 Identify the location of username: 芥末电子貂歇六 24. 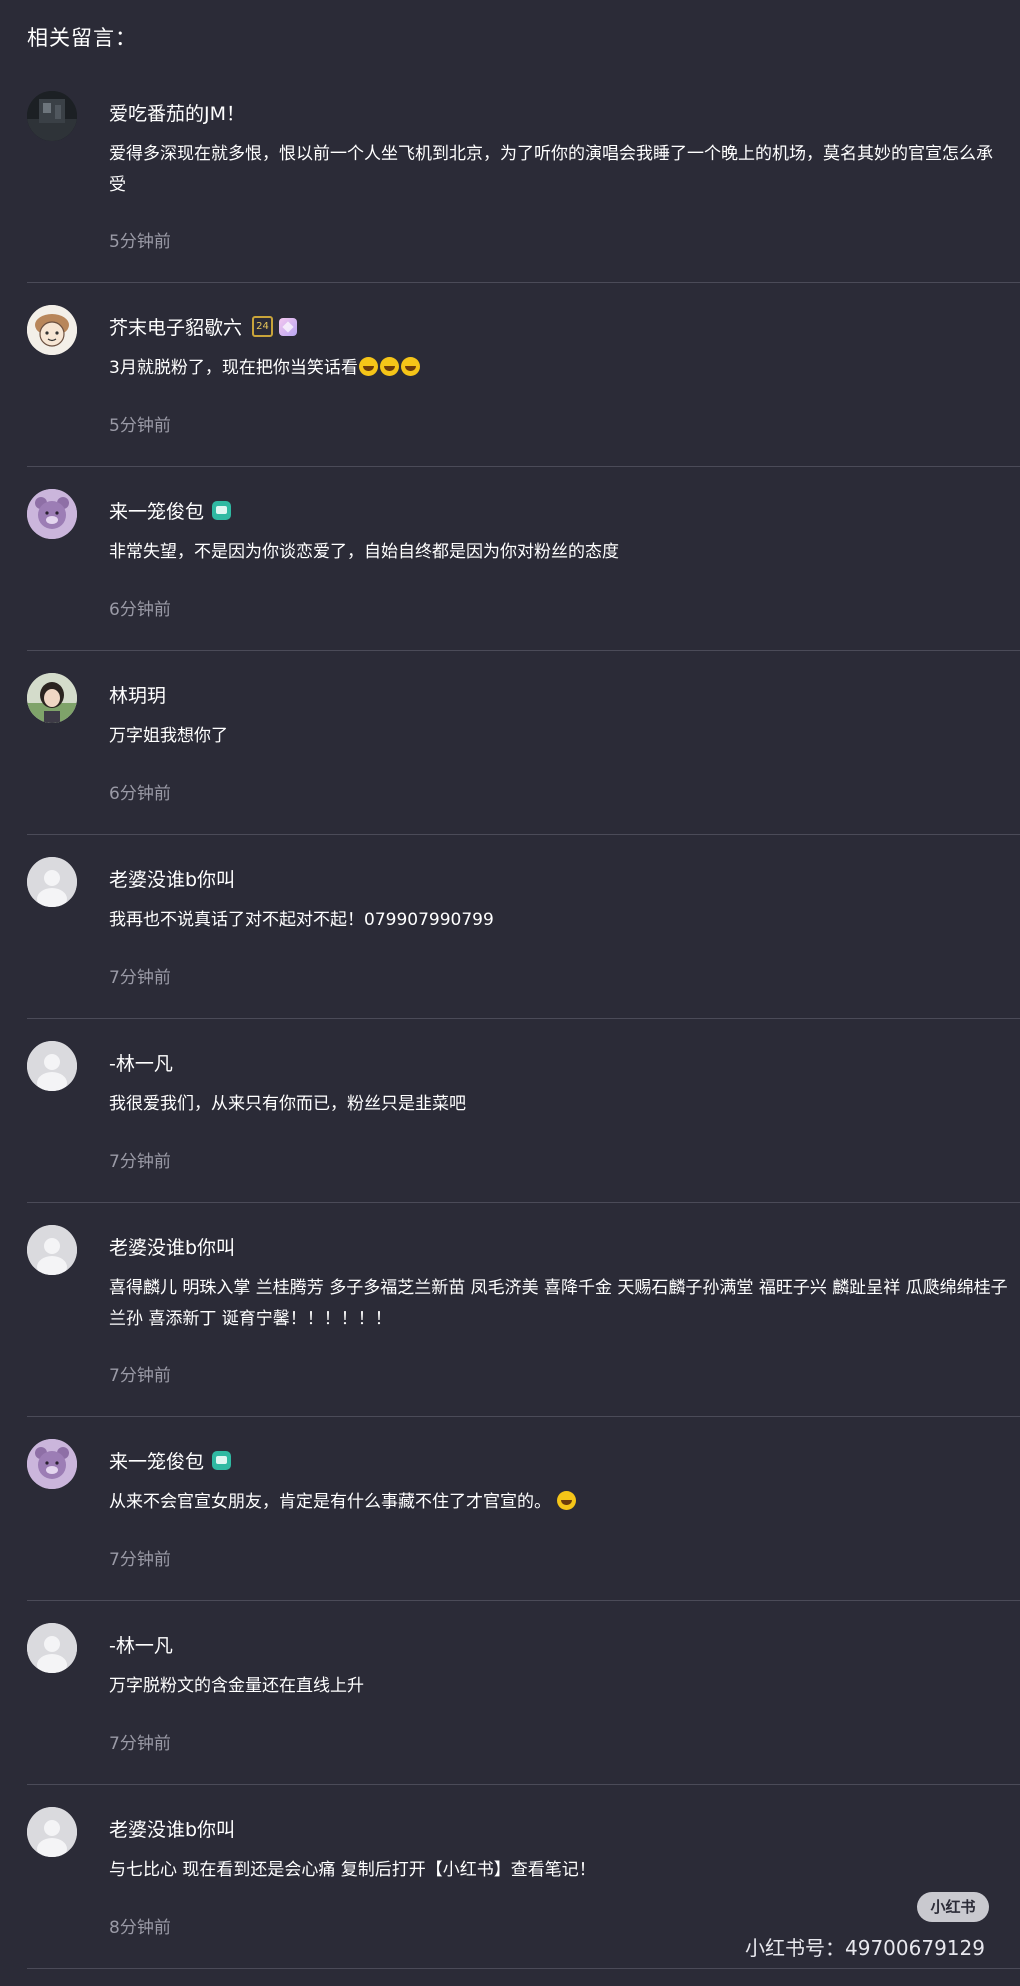
(203, 326).